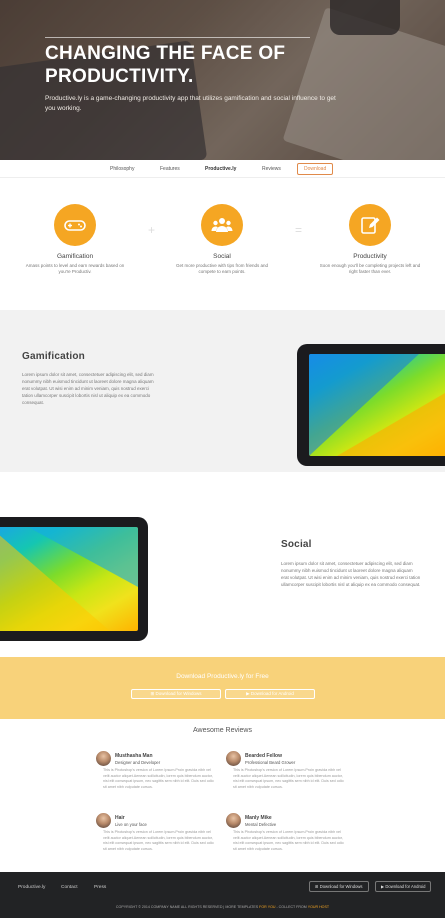 This screenshot has height=918, width=445. Describe the element at coordinates (100, 887) in the screenshot. I see `footer-link-press: Press` at that location.